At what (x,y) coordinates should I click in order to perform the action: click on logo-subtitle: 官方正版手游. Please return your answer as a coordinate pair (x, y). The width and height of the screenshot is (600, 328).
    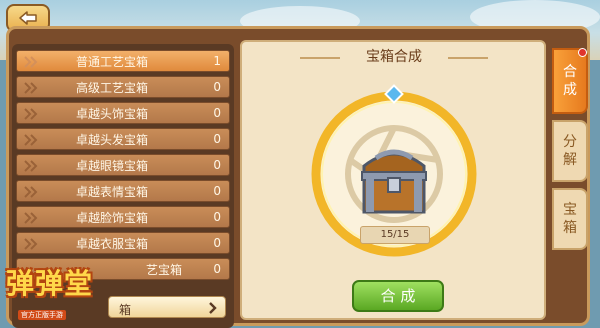
    Looking at the image, I should click on (42, 315).